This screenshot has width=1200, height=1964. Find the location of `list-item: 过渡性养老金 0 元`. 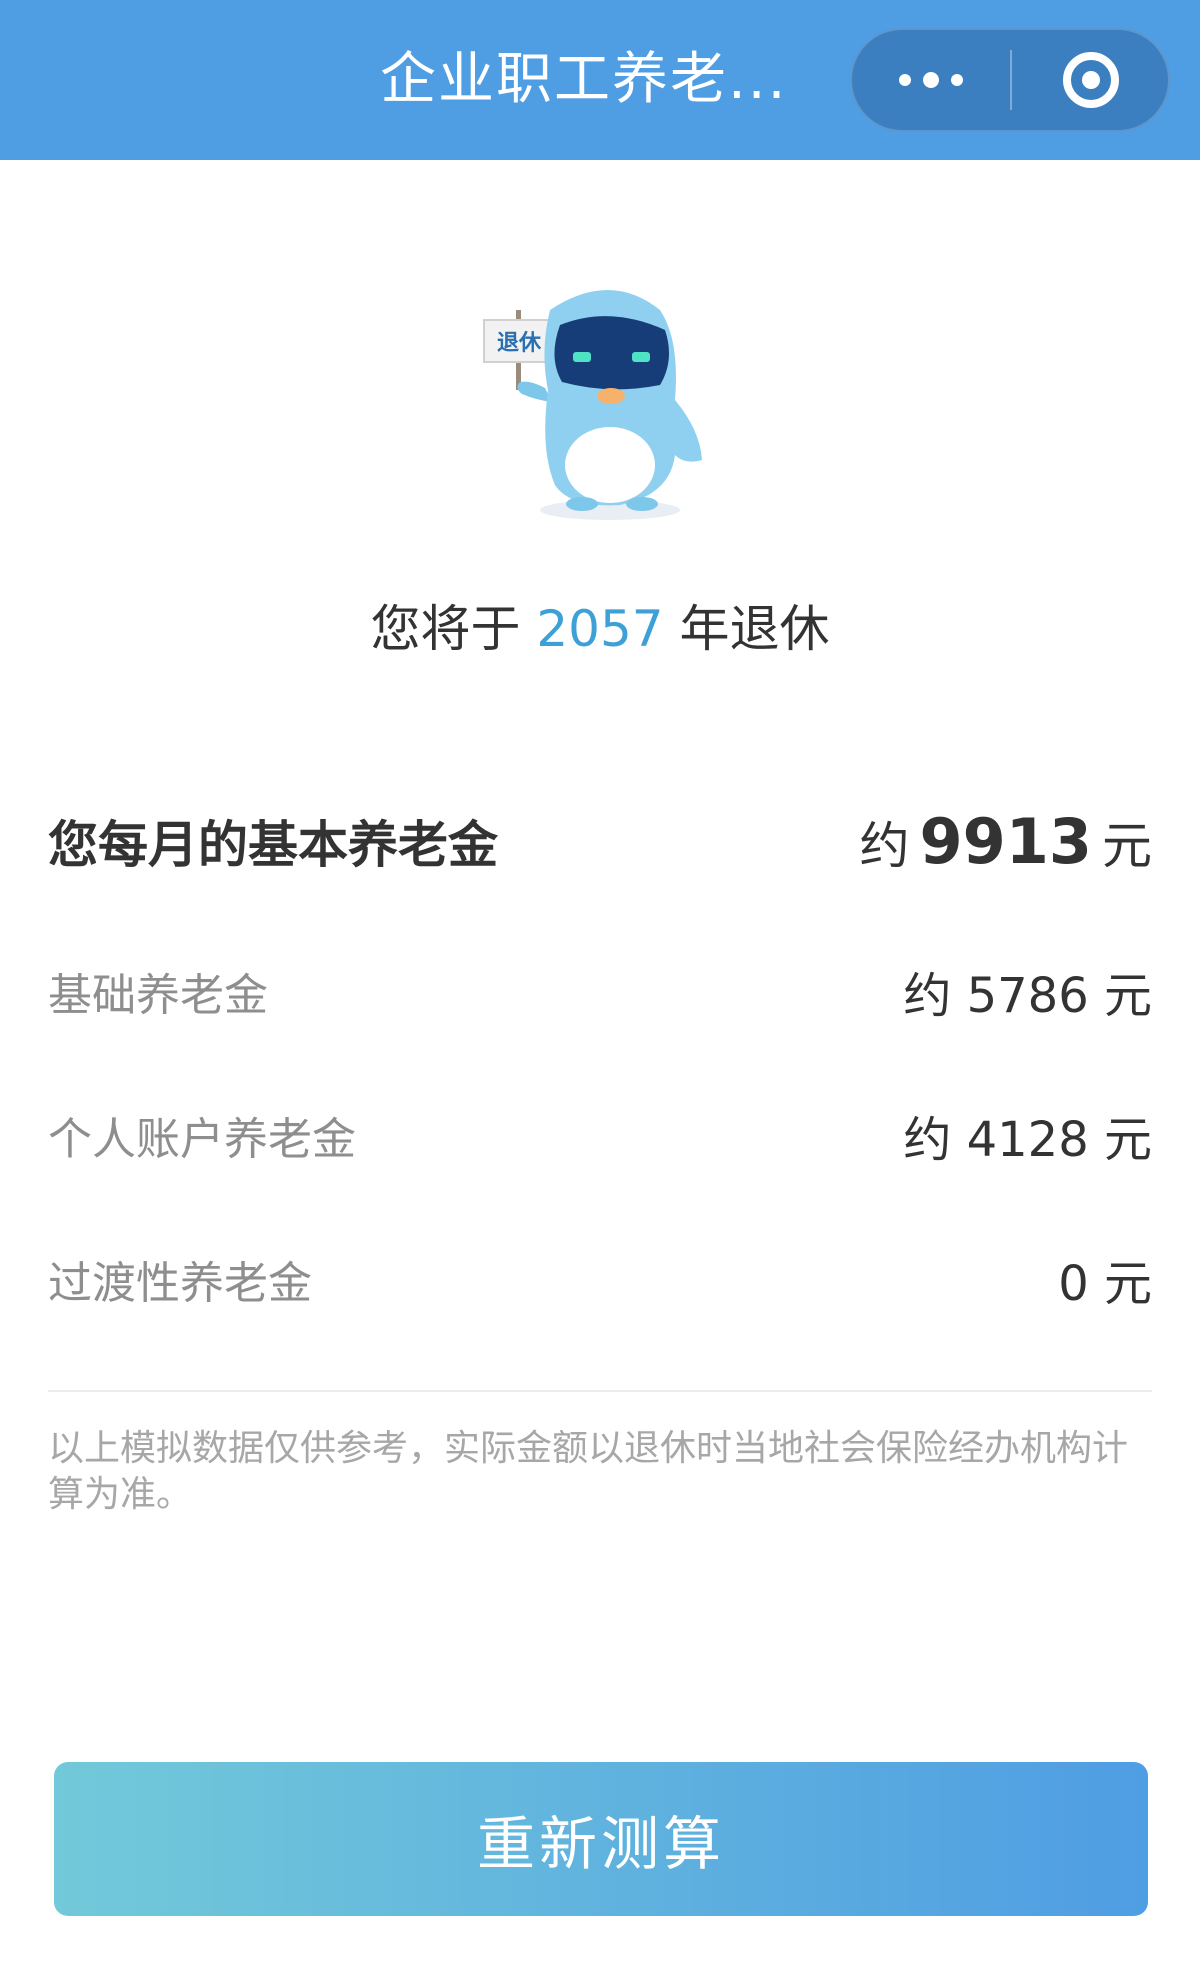

list-item: 过渡性养老金 0 元 is located at coordinates (600, 1279).